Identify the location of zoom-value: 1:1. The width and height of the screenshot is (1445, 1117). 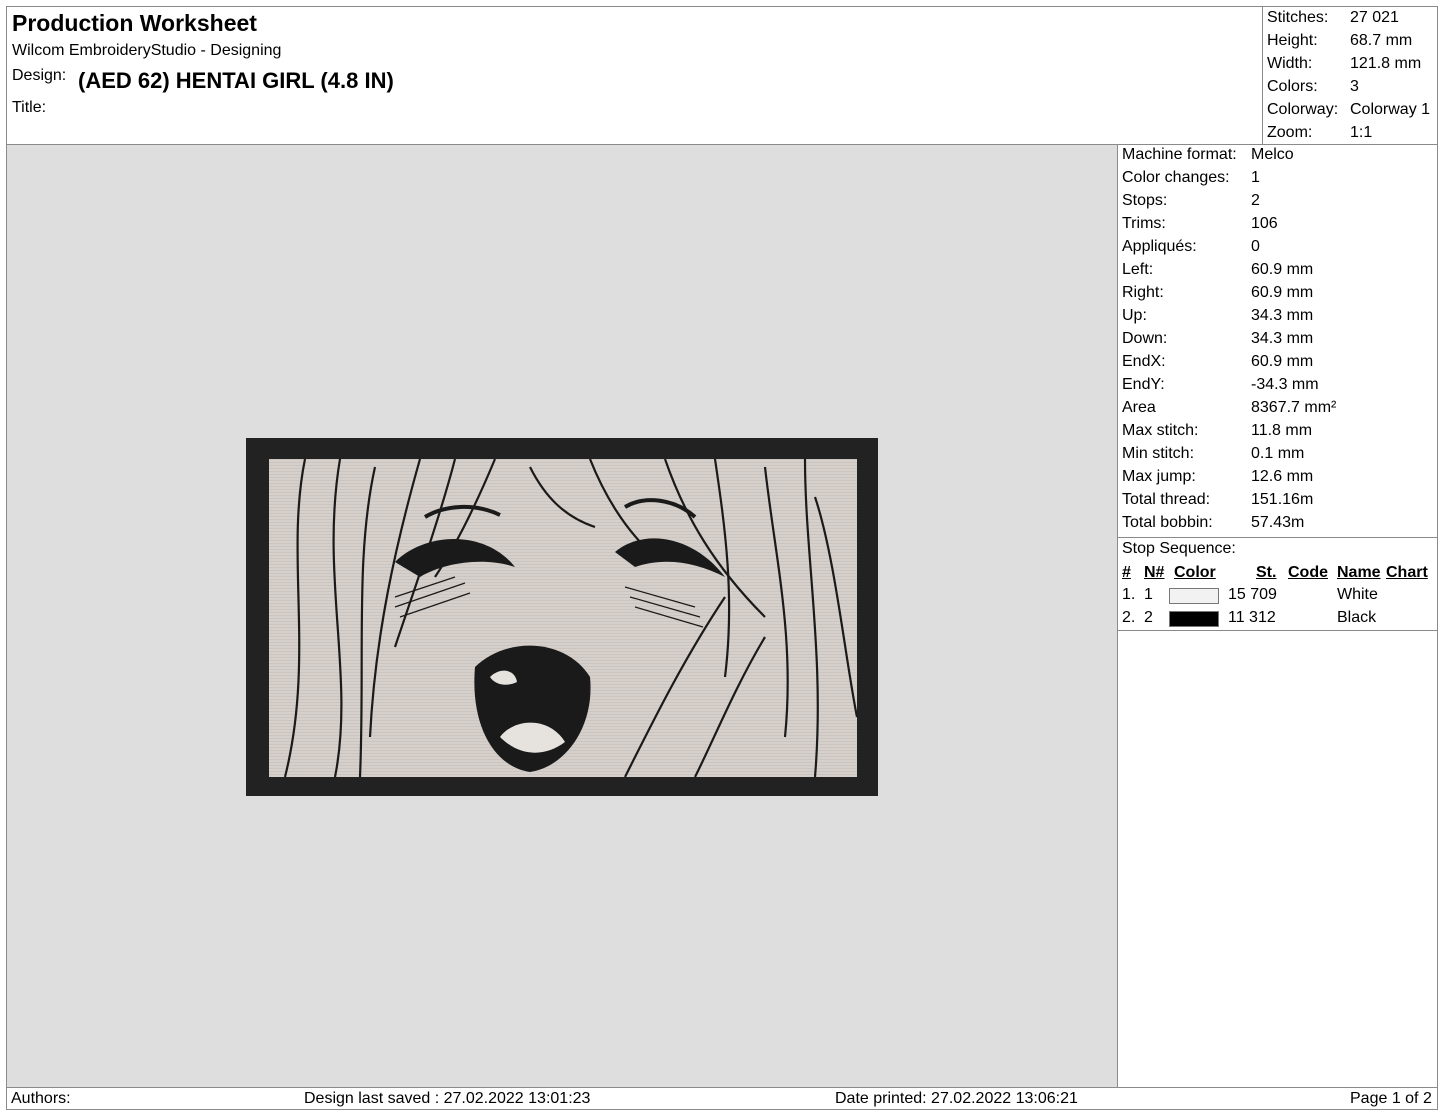
(1361, 132).